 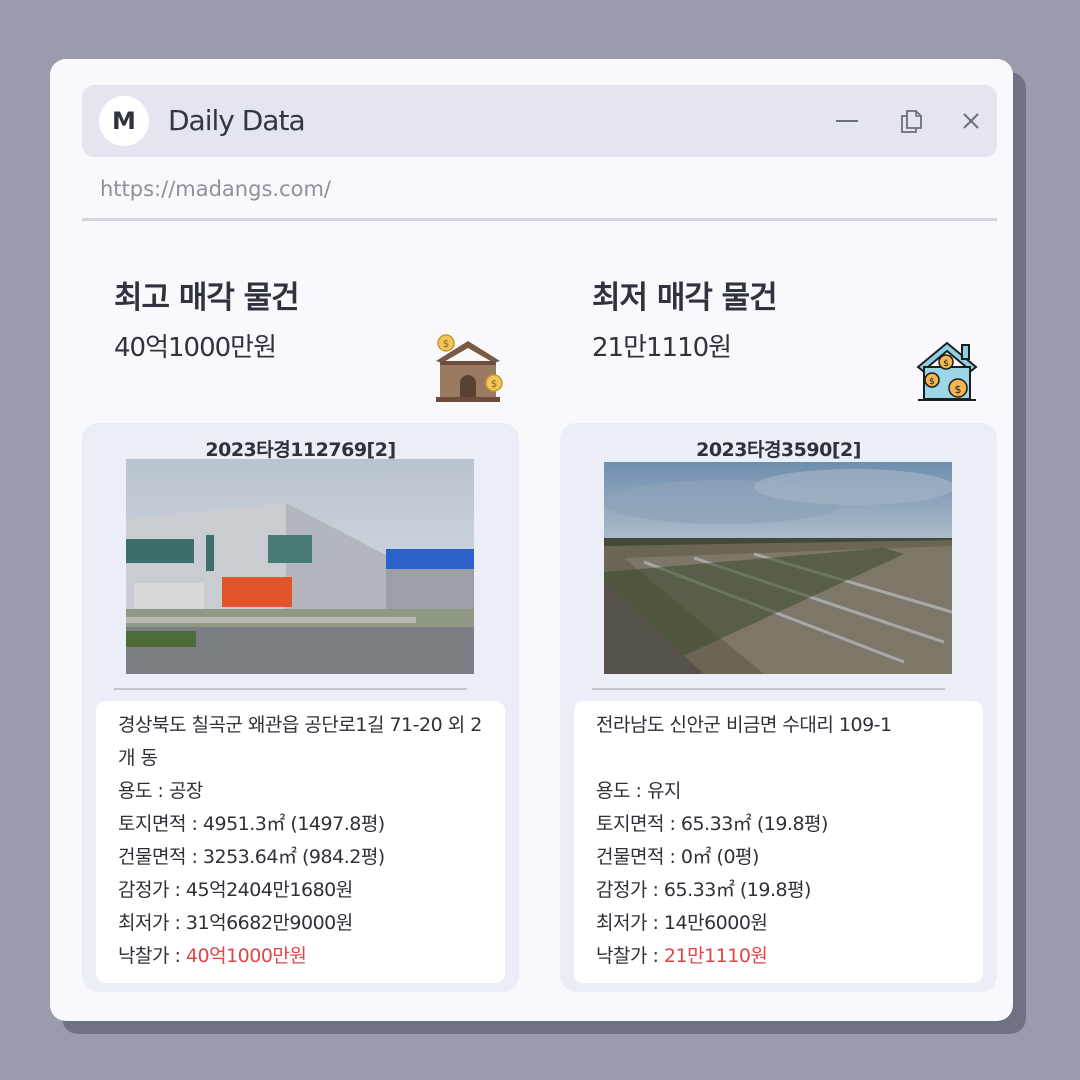 I want to click on highest-address: 경상북도 칠곡군 왜관읍 공단로1길 71-20 외 2개 동, so click(x=300, y=741).